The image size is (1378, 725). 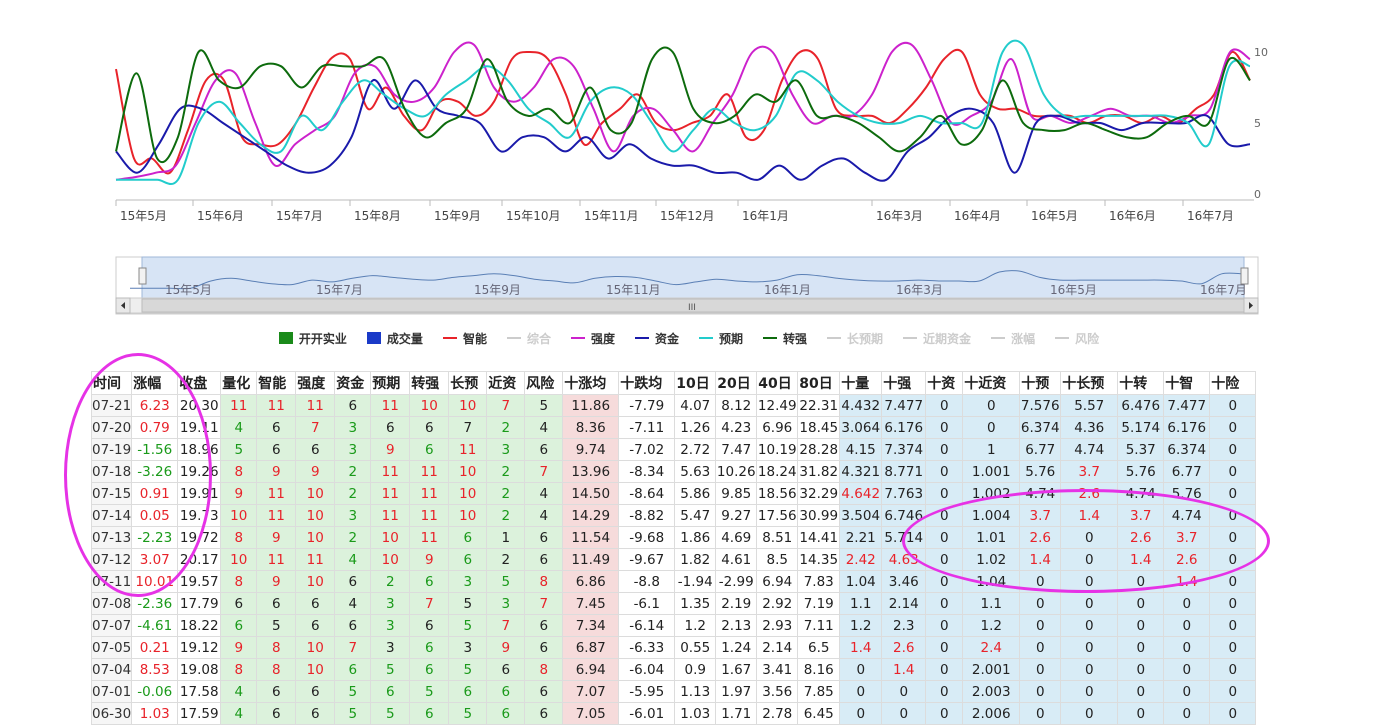 What do you see at coordinates (373, 338) in the screenshot?
I see `legend-symbol-icon` at bounding box center [373, 338].